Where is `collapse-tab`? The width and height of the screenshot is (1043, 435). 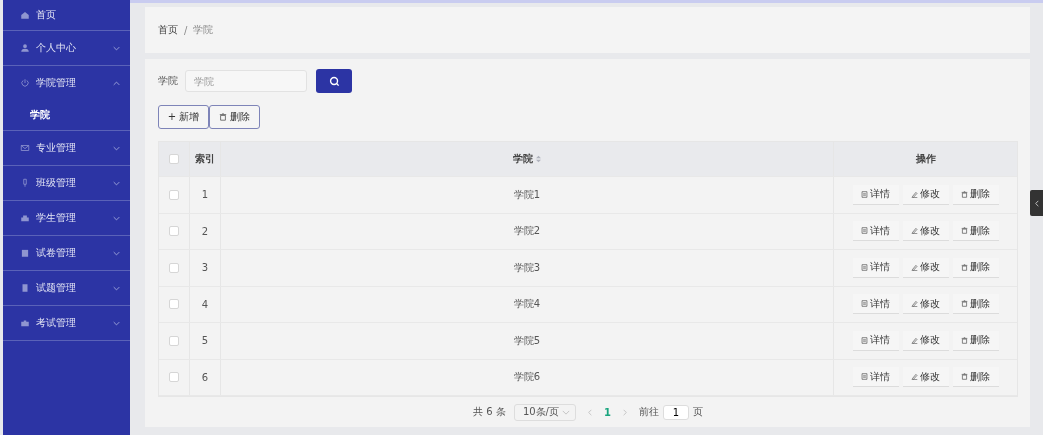
collapse-tab is located at coordinates (1036, 203).